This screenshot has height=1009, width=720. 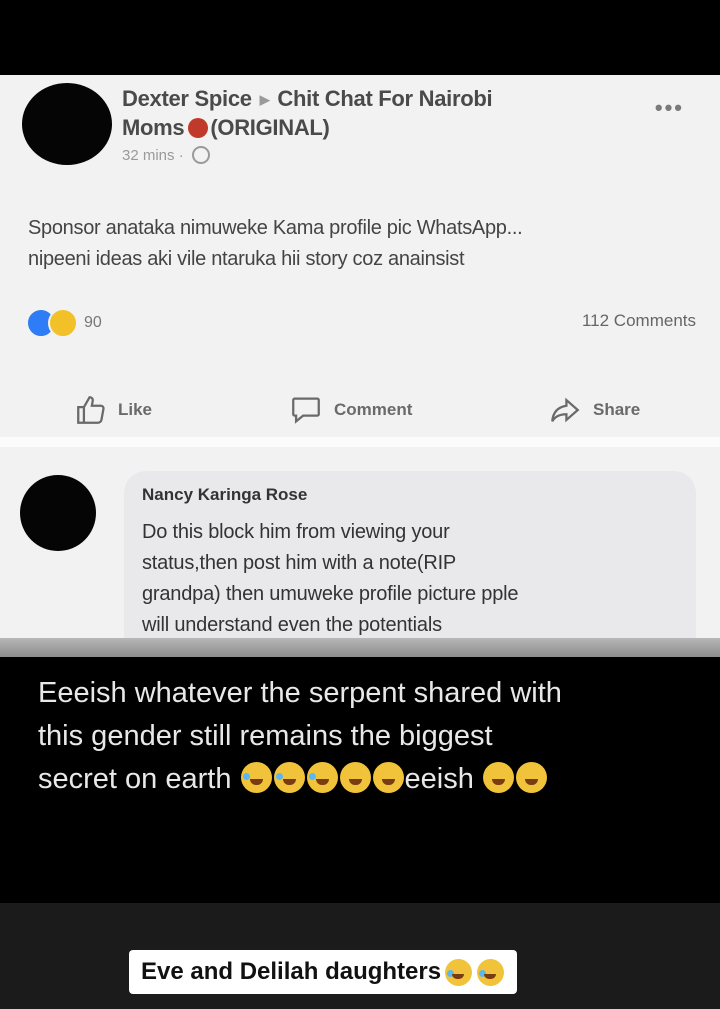 I want to click on like-button: Like, so click(x=113, y=410).